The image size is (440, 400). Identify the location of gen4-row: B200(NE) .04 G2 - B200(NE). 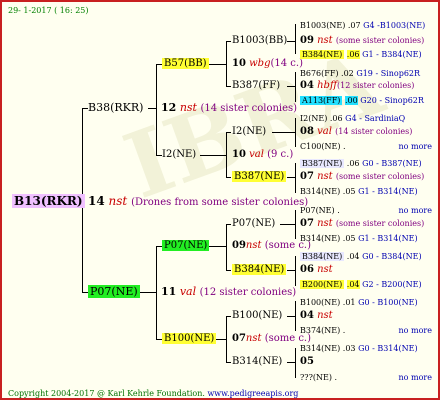
(361, 284).